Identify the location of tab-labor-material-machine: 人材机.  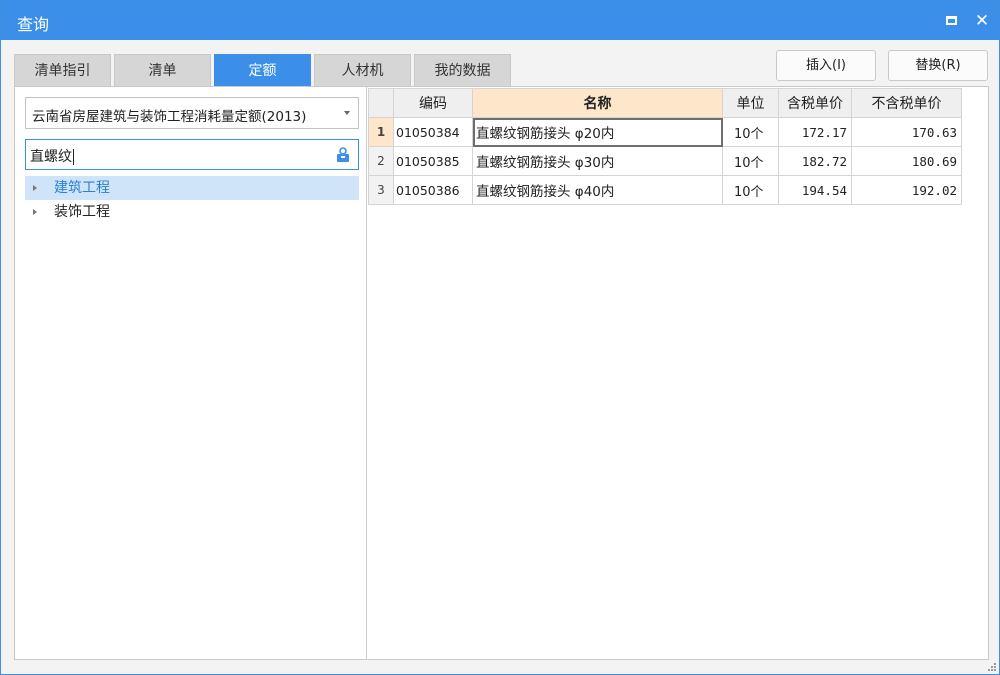
(362, 70).